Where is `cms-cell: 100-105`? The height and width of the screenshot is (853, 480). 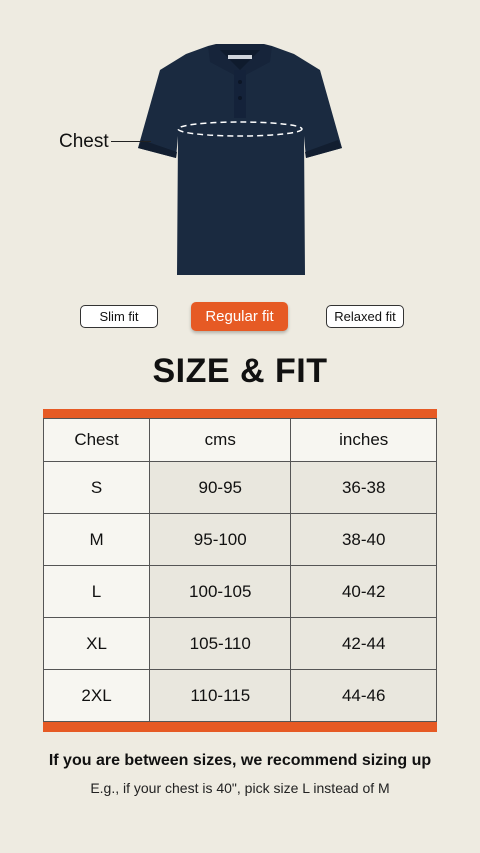
cms-cell: 100-105 is located at coordinates (220, 591).